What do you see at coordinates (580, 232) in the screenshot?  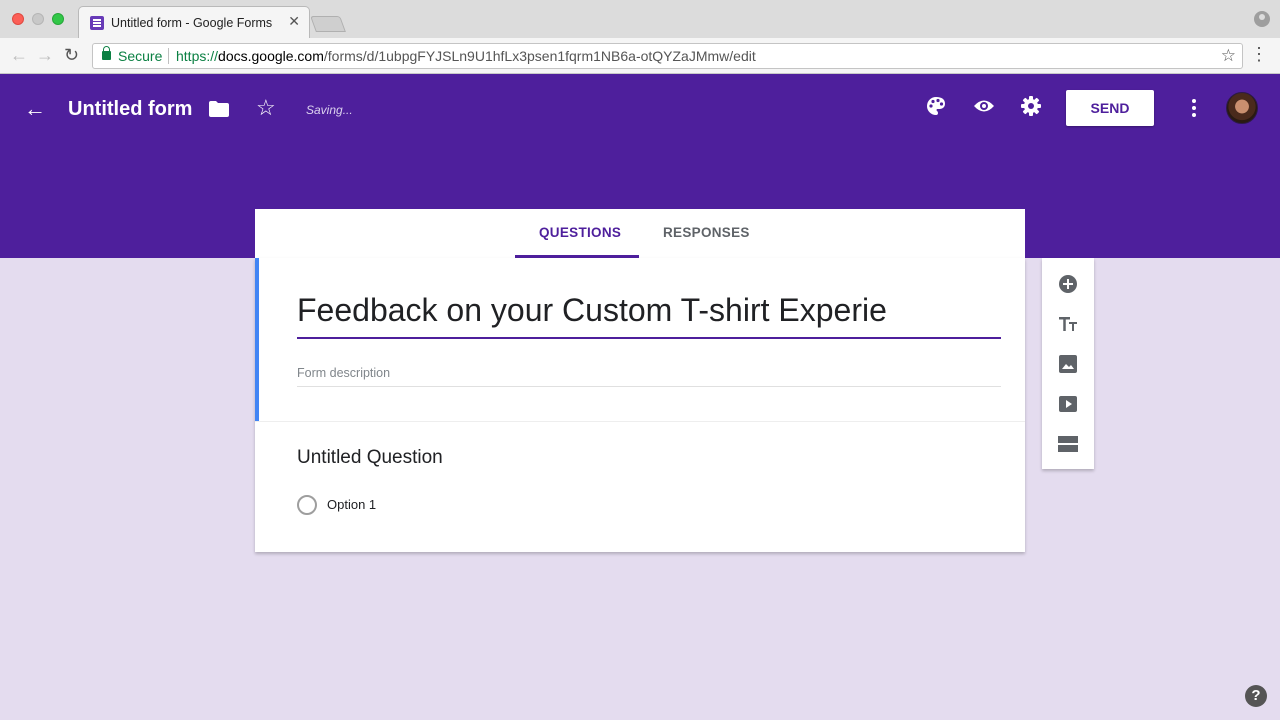 I see `tab-questions: QUESTIONS` at bounding box center [580, 232].